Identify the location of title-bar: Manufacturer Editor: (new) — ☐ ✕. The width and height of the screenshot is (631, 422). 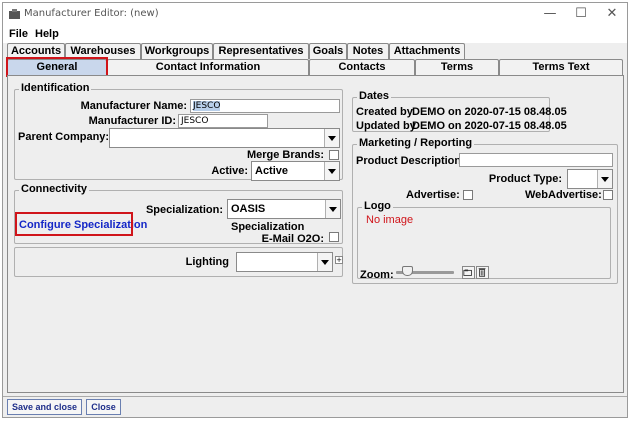
(315, 14).